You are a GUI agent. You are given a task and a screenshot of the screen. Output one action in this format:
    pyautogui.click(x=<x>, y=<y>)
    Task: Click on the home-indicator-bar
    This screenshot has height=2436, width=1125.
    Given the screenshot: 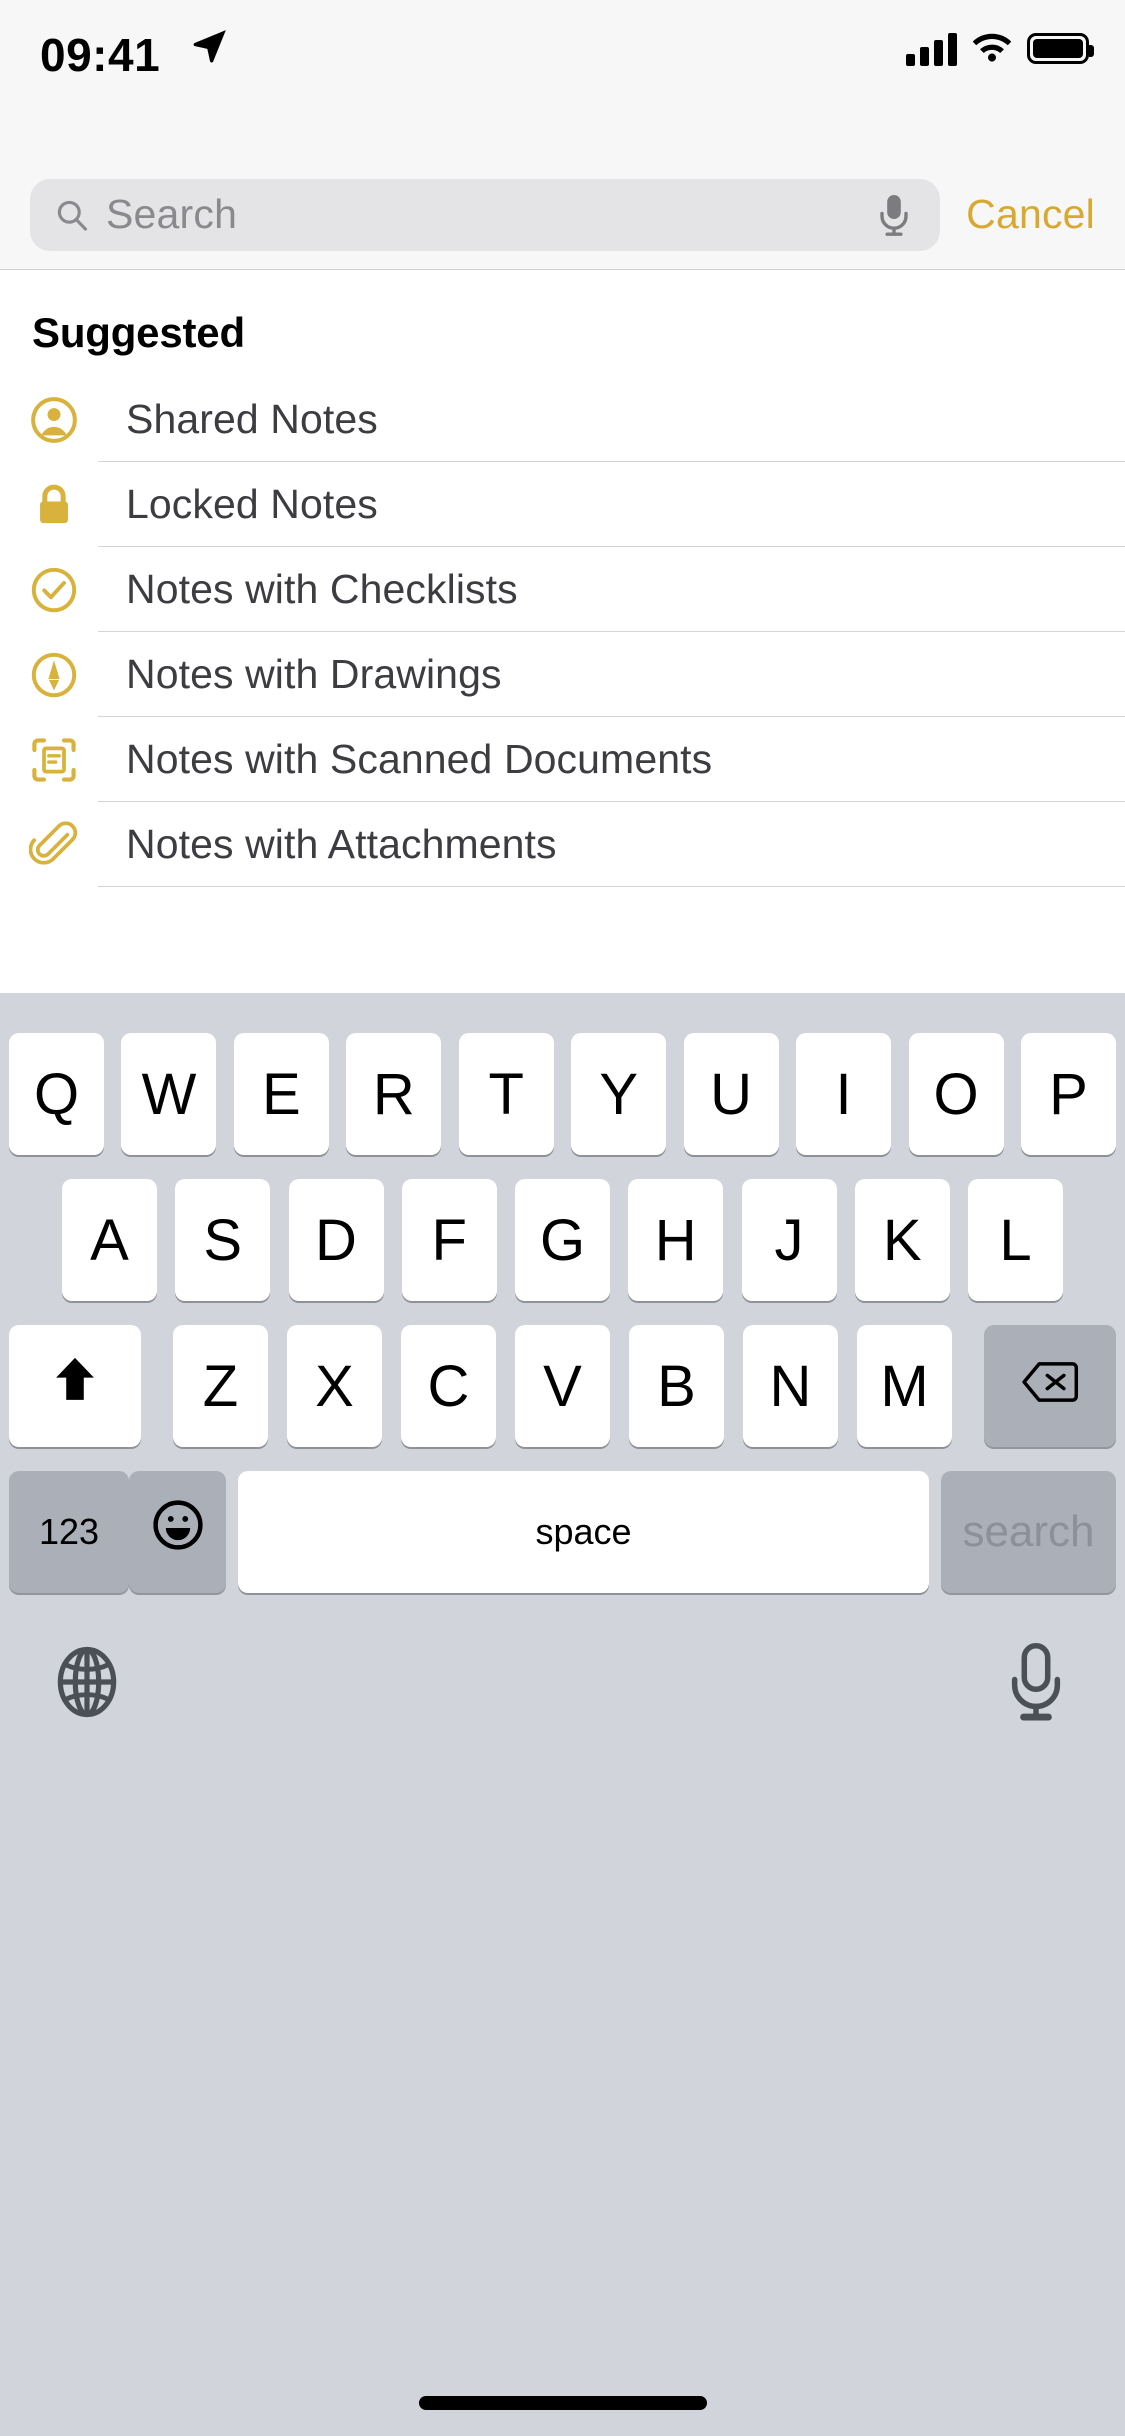 What is the action you would take?
    pyautogui.click(x=562, y=2403)
    